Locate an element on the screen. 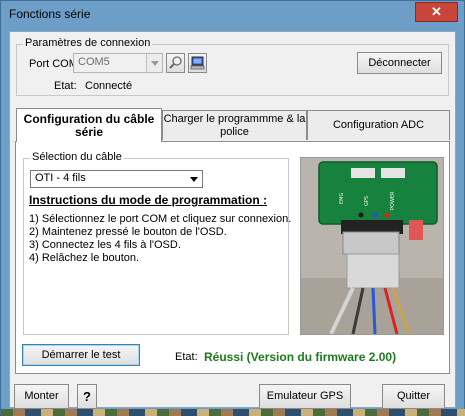 The height and width of the screenshot is (416, 465). search-port-button is located at coordinates (175, 63).